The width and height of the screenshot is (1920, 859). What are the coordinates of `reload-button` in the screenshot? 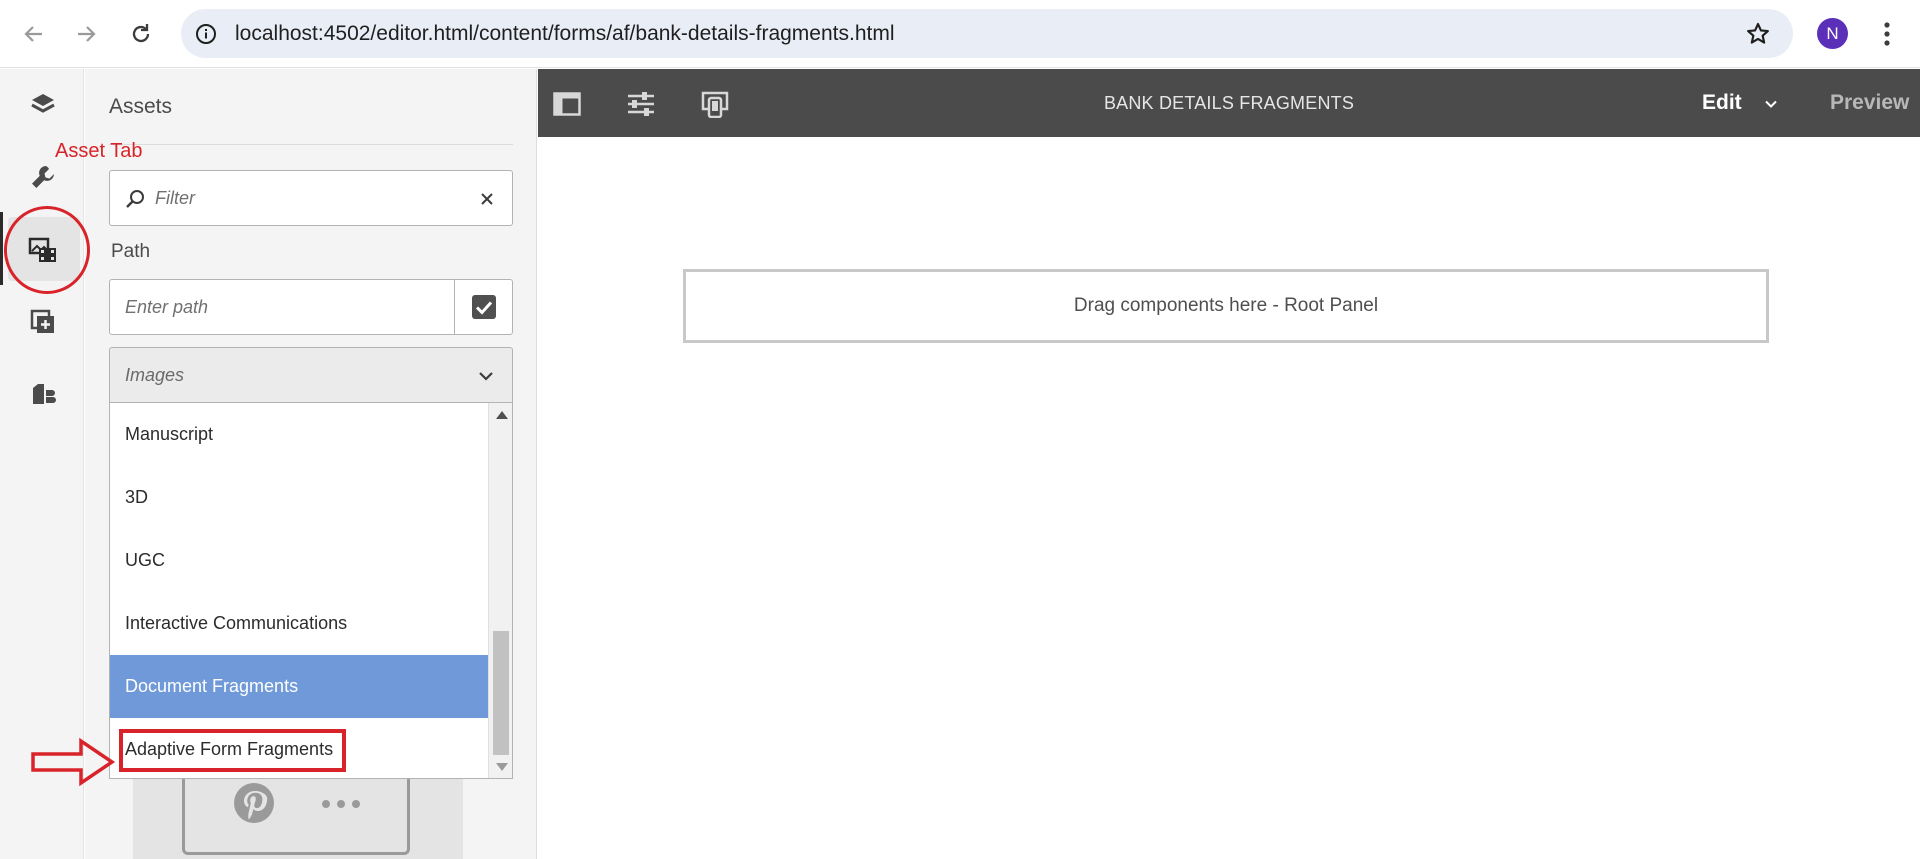 It's located at (141, 34).